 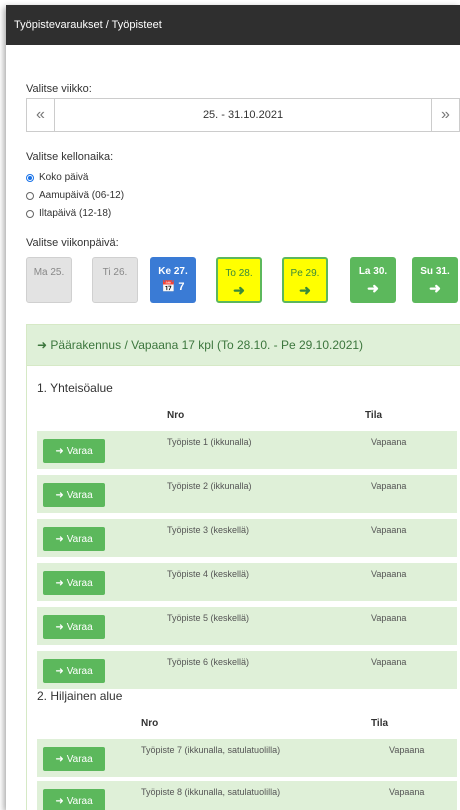 What do you see at coordinates (247, 450) in the screenshot?
I see `table-row: ➜ Varaa Työpiste 1 (ikkunalla) Vapaana` at bounding box center [247, 450].